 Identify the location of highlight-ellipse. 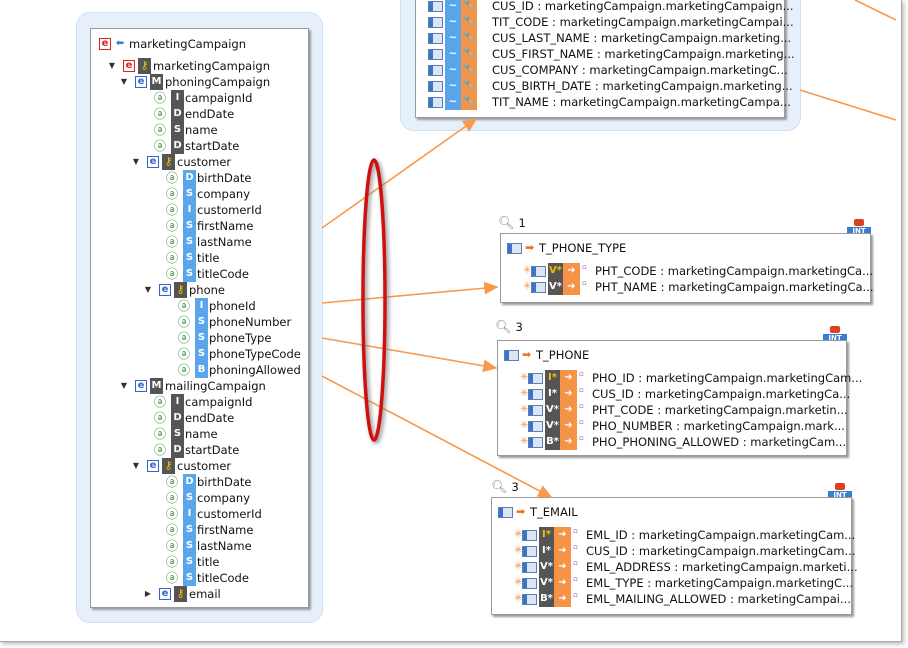
(374, 300).